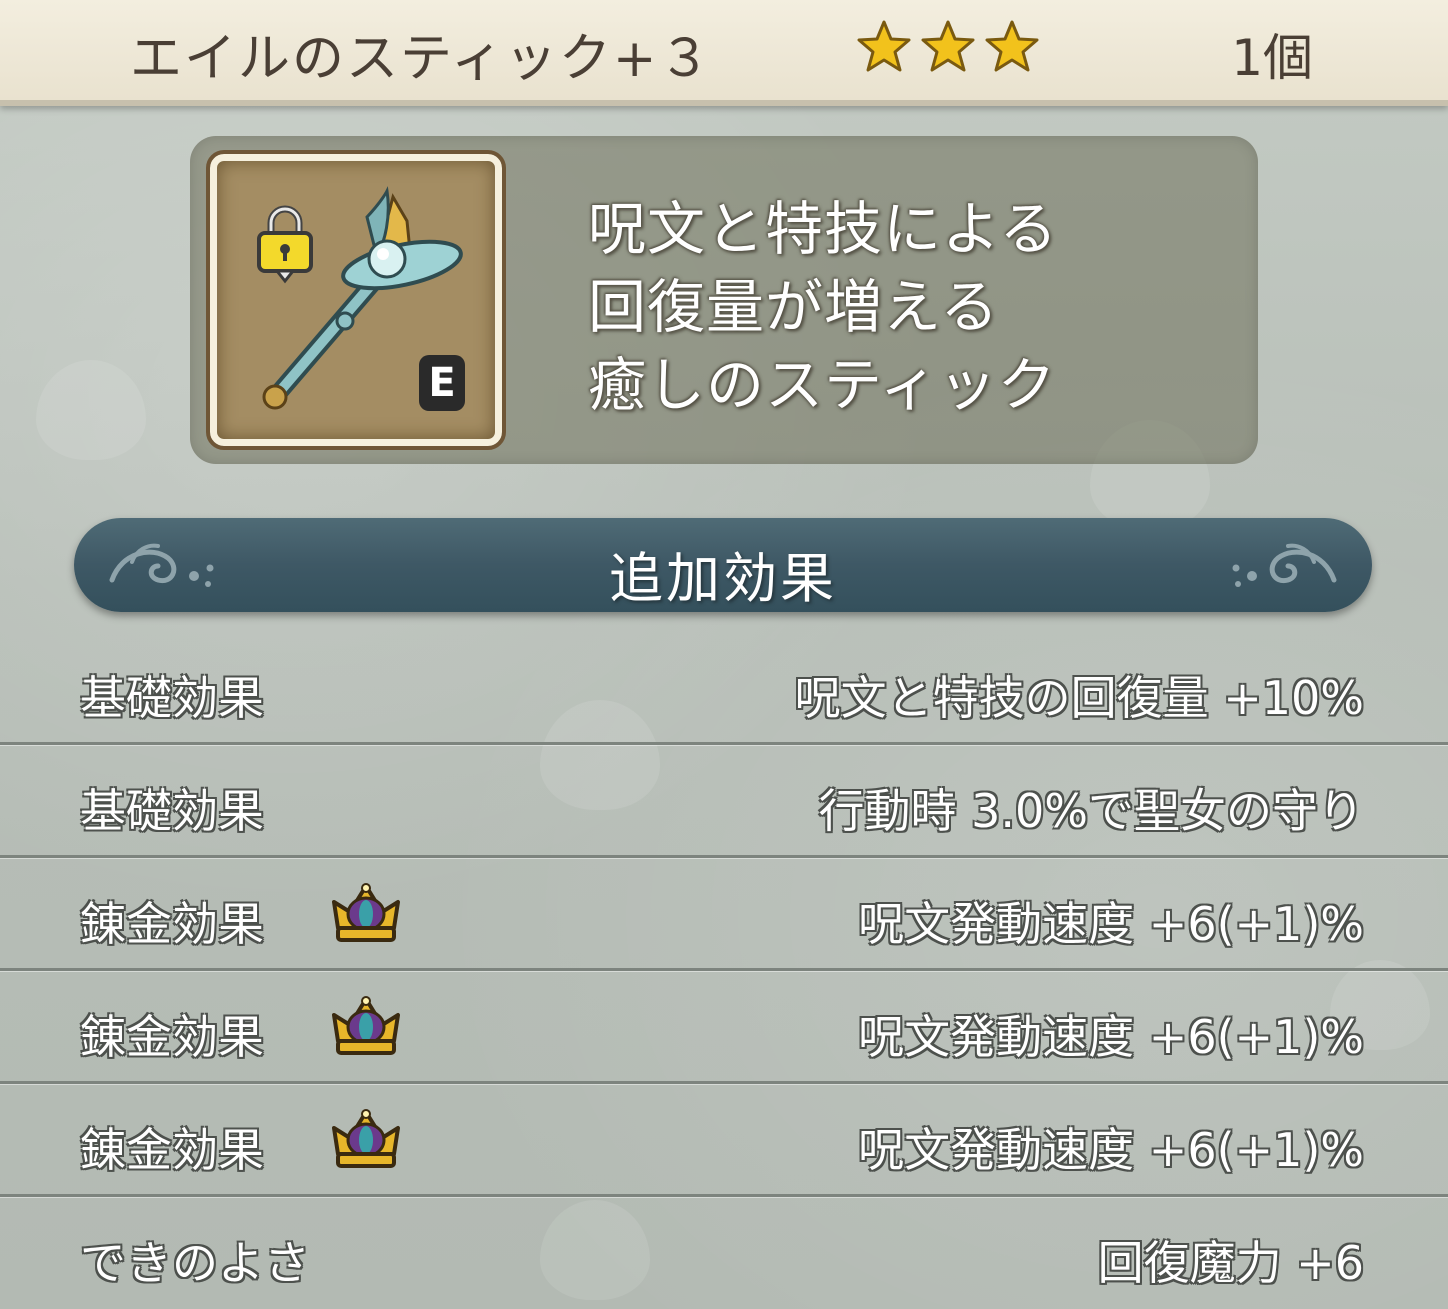 The height and width of the screenshot is (1309, 1448). Describe the element at coordinates (822, 385) in the screenshot. I see `description-line: 癒しのスティック` at that location.